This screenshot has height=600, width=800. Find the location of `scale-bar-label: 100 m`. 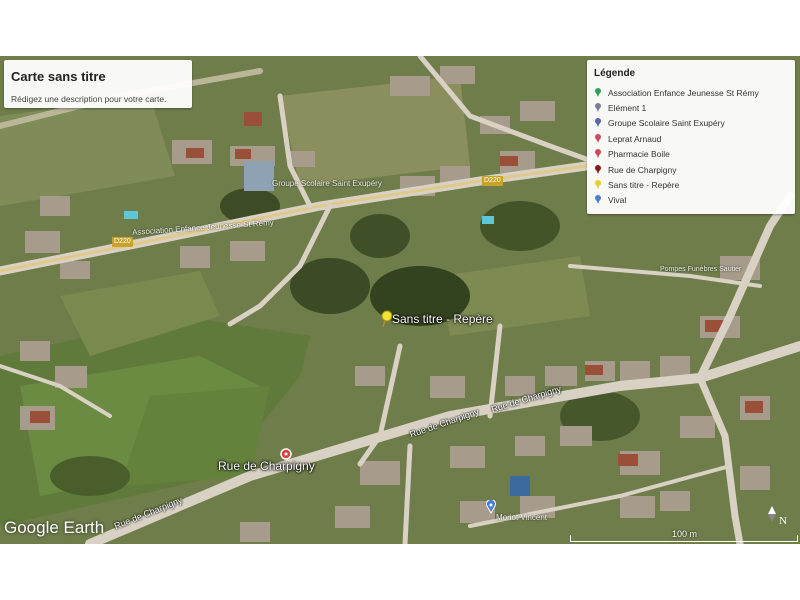

scale-bar-label: 100 m is located at coordinates (685, 534).